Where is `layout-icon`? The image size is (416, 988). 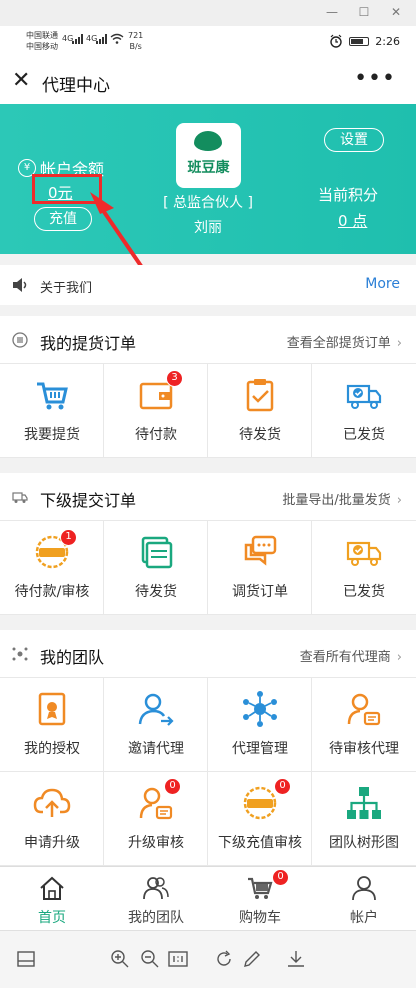 layout-icon is located at coordinates (26, 959).